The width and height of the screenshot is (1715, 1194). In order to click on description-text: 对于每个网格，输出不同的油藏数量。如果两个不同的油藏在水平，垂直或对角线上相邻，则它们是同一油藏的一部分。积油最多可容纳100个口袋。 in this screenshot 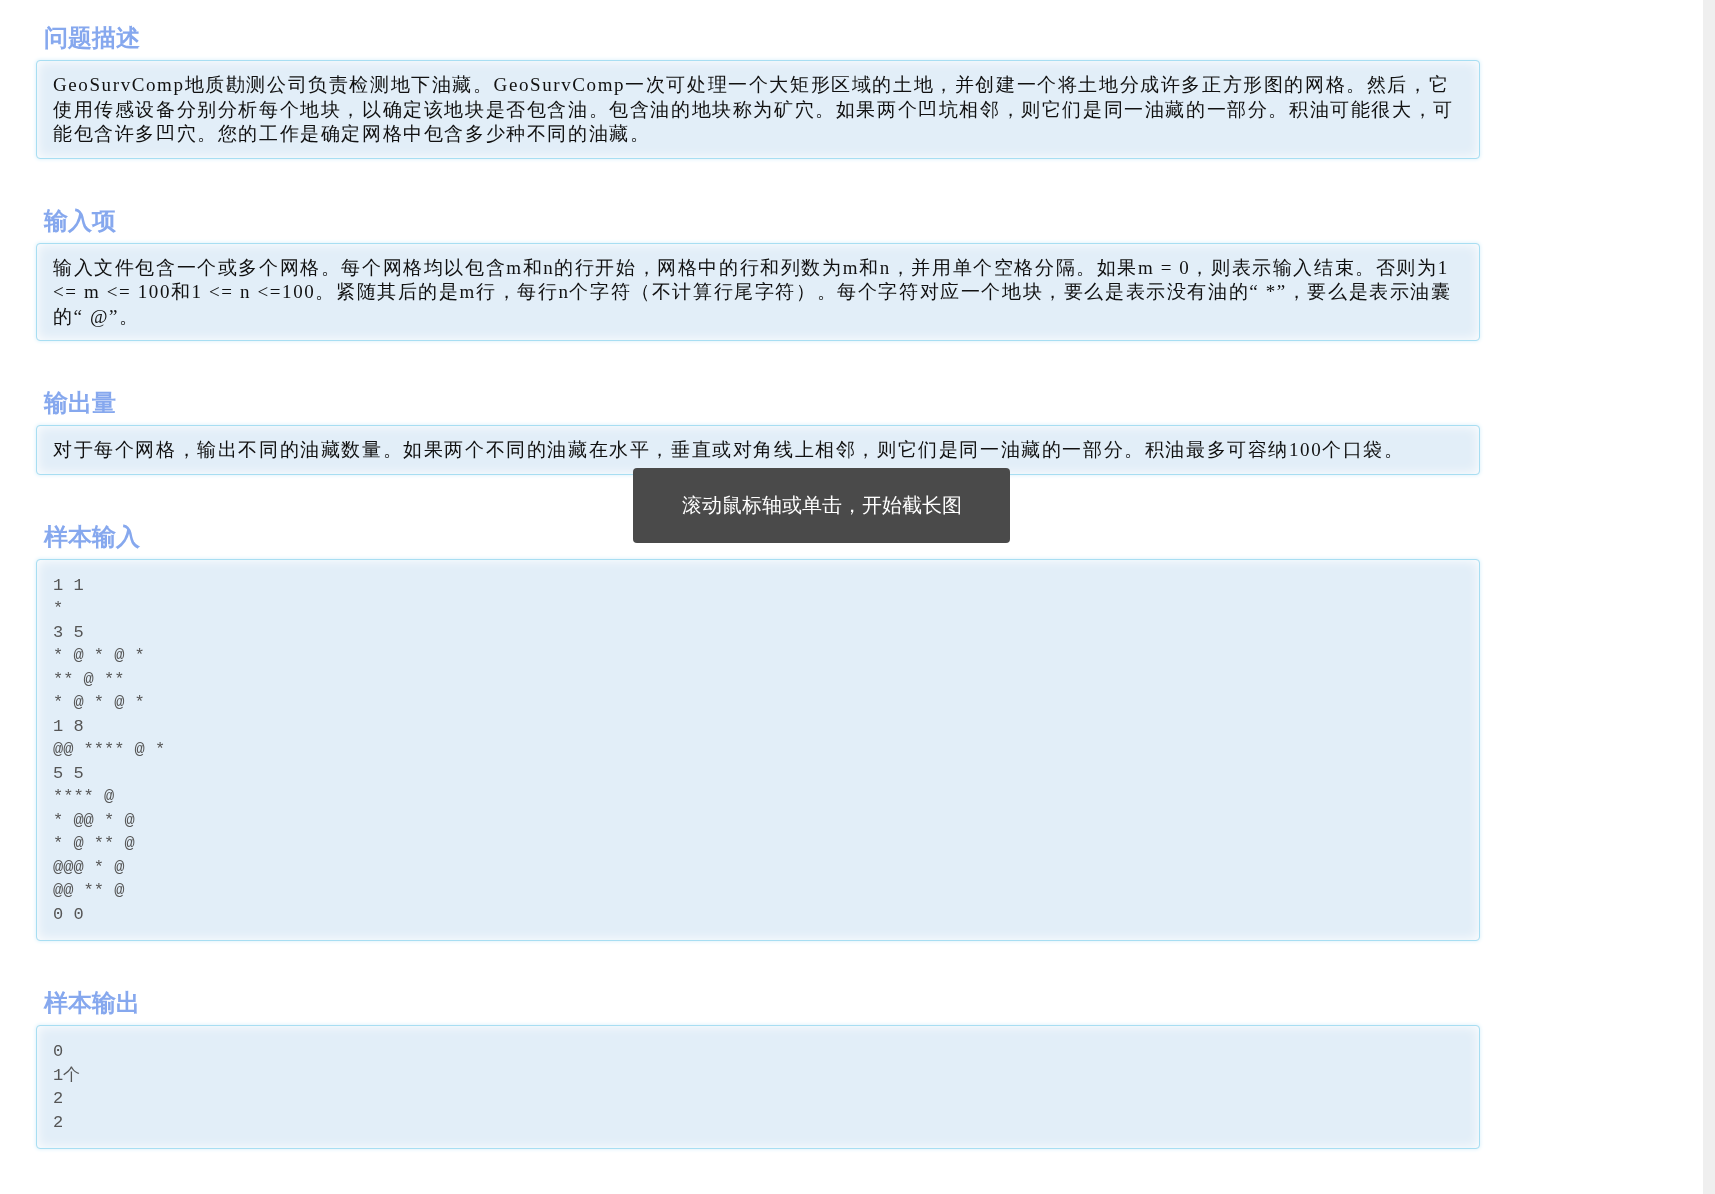, I will do `click(729, 450)`.